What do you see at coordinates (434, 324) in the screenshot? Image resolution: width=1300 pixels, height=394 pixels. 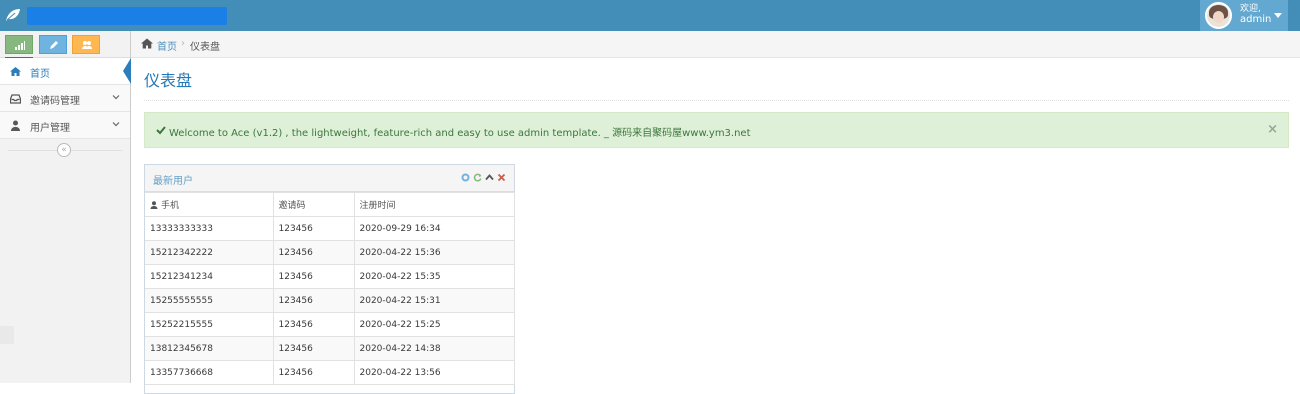 I see `cell-register-time: 2020-04-22 15:25` at bounding box center [434, 324].